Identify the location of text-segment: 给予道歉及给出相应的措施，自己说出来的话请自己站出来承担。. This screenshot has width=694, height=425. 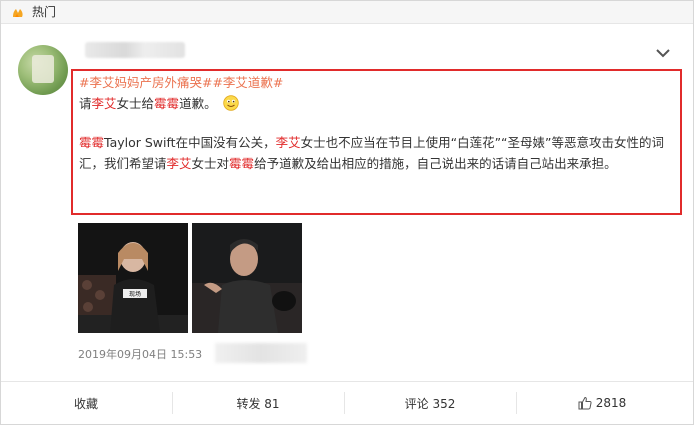
(435, 163).